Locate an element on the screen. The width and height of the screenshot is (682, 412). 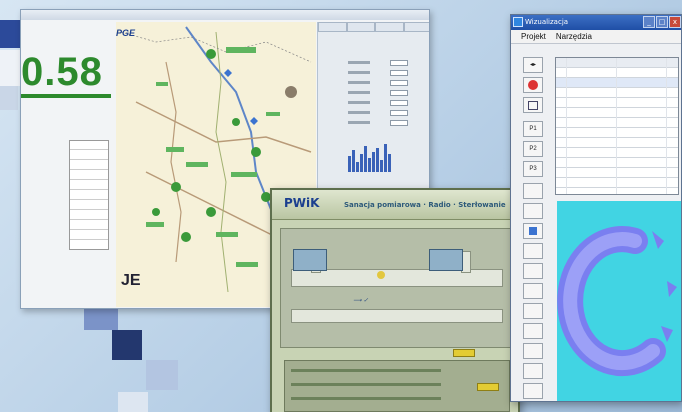
ring-logo is located at coordinates (617, 301).